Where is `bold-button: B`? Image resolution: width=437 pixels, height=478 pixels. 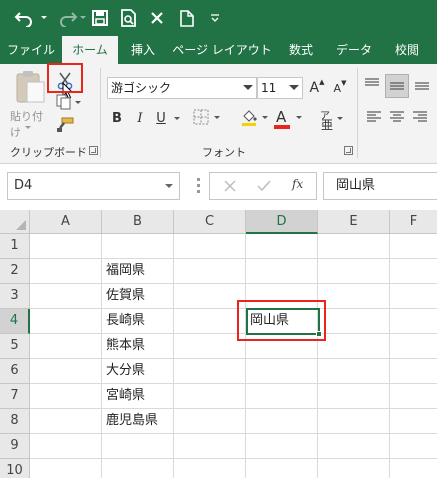 bold-button: B is located at coordinates (117, 118).